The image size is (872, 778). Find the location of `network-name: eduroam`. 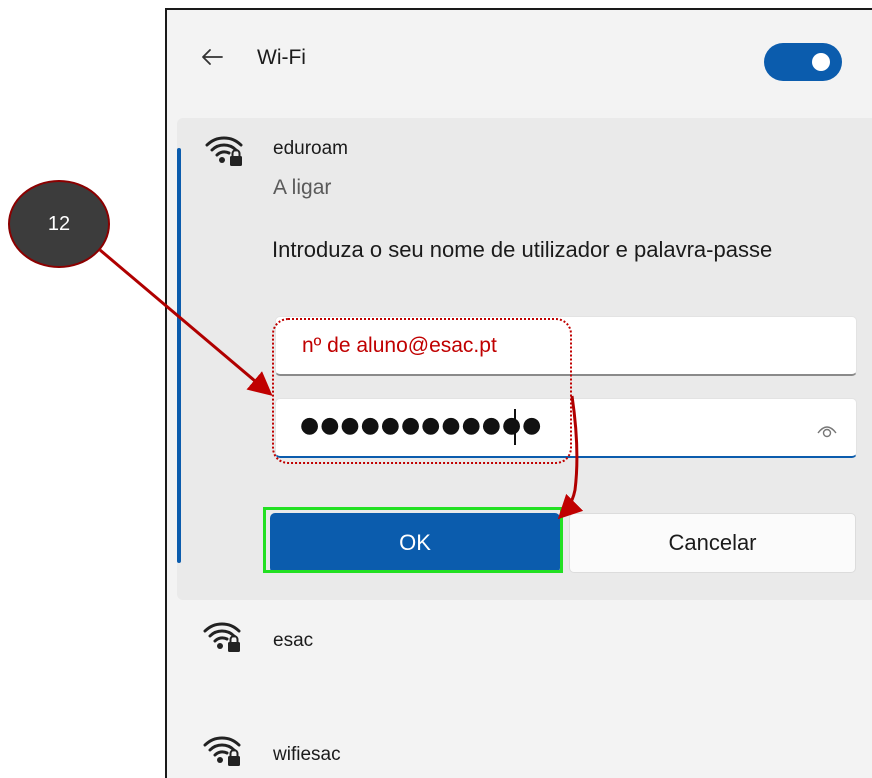

network-name: eduroam is located at coordinates (310, 148).